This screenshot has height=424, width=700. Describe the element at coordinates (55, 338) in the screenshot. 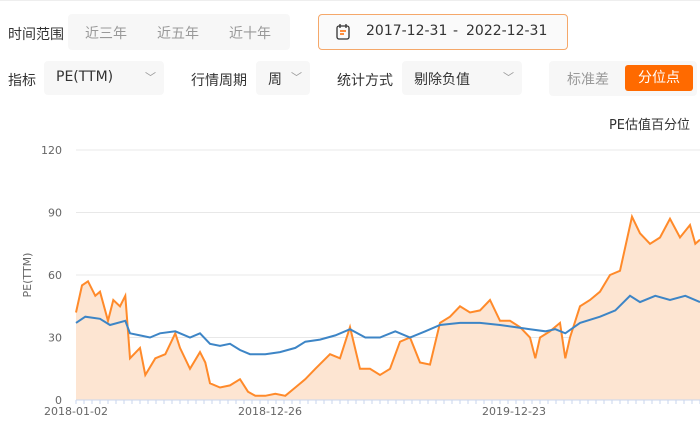

I see `y-tick-label: 30` at that location.